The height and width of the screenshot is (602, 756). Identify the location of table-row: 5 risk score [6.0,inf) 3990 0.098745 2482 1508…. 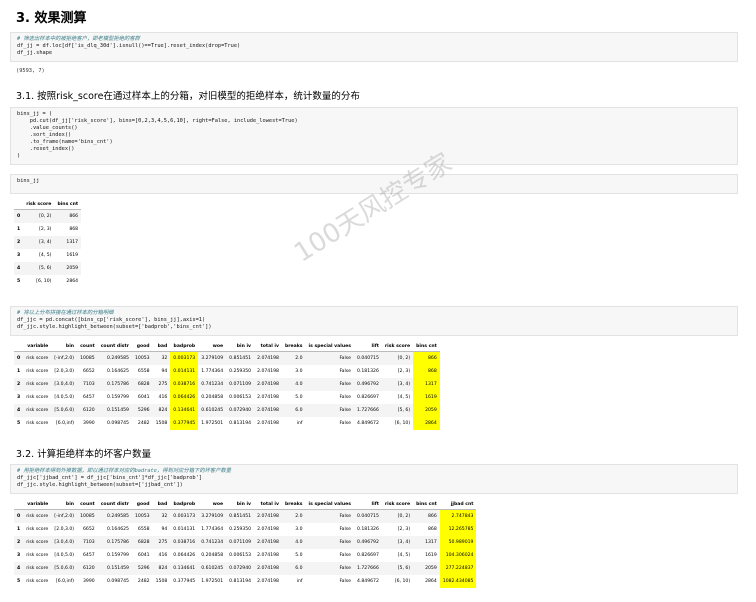
(245, 581).